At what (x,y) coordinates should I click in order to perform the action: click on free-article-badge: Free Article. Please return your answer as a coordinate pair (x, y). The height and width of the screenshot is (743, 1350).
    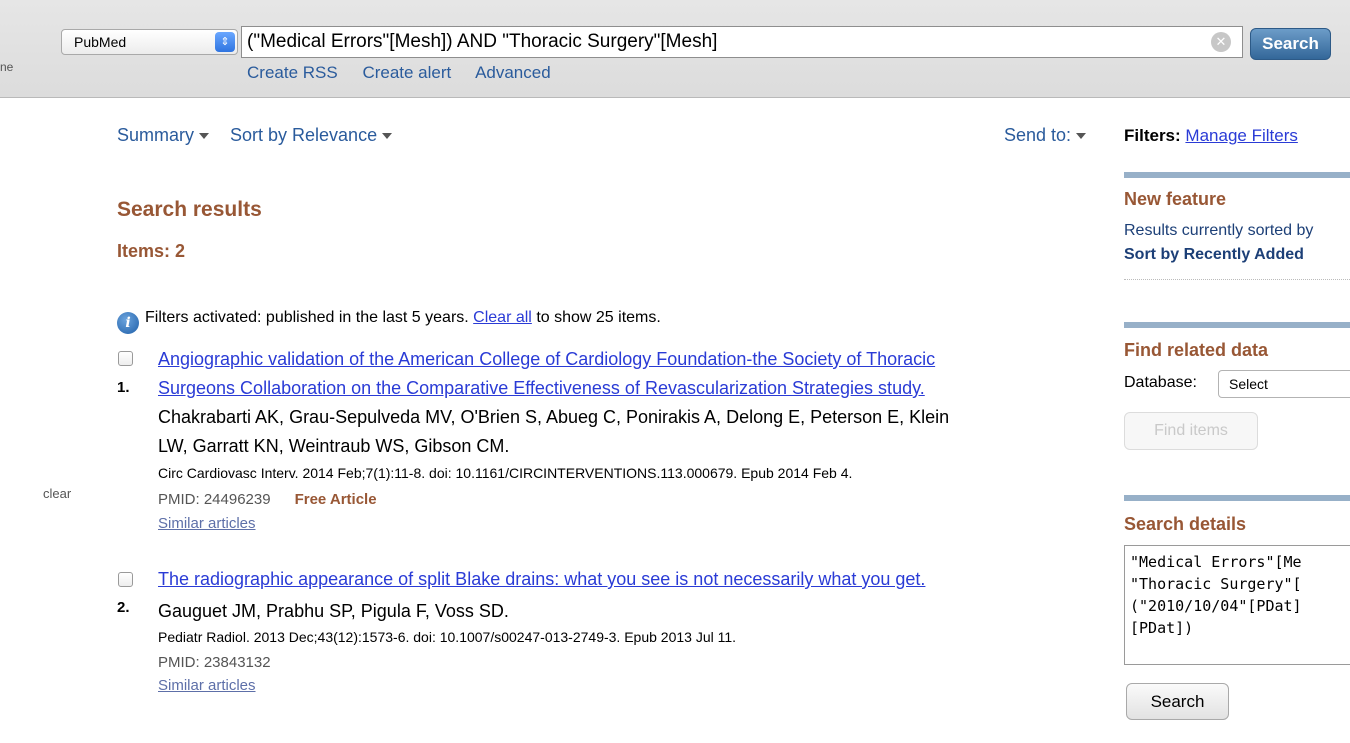
    Looking at the image, I should click on (335, 499).